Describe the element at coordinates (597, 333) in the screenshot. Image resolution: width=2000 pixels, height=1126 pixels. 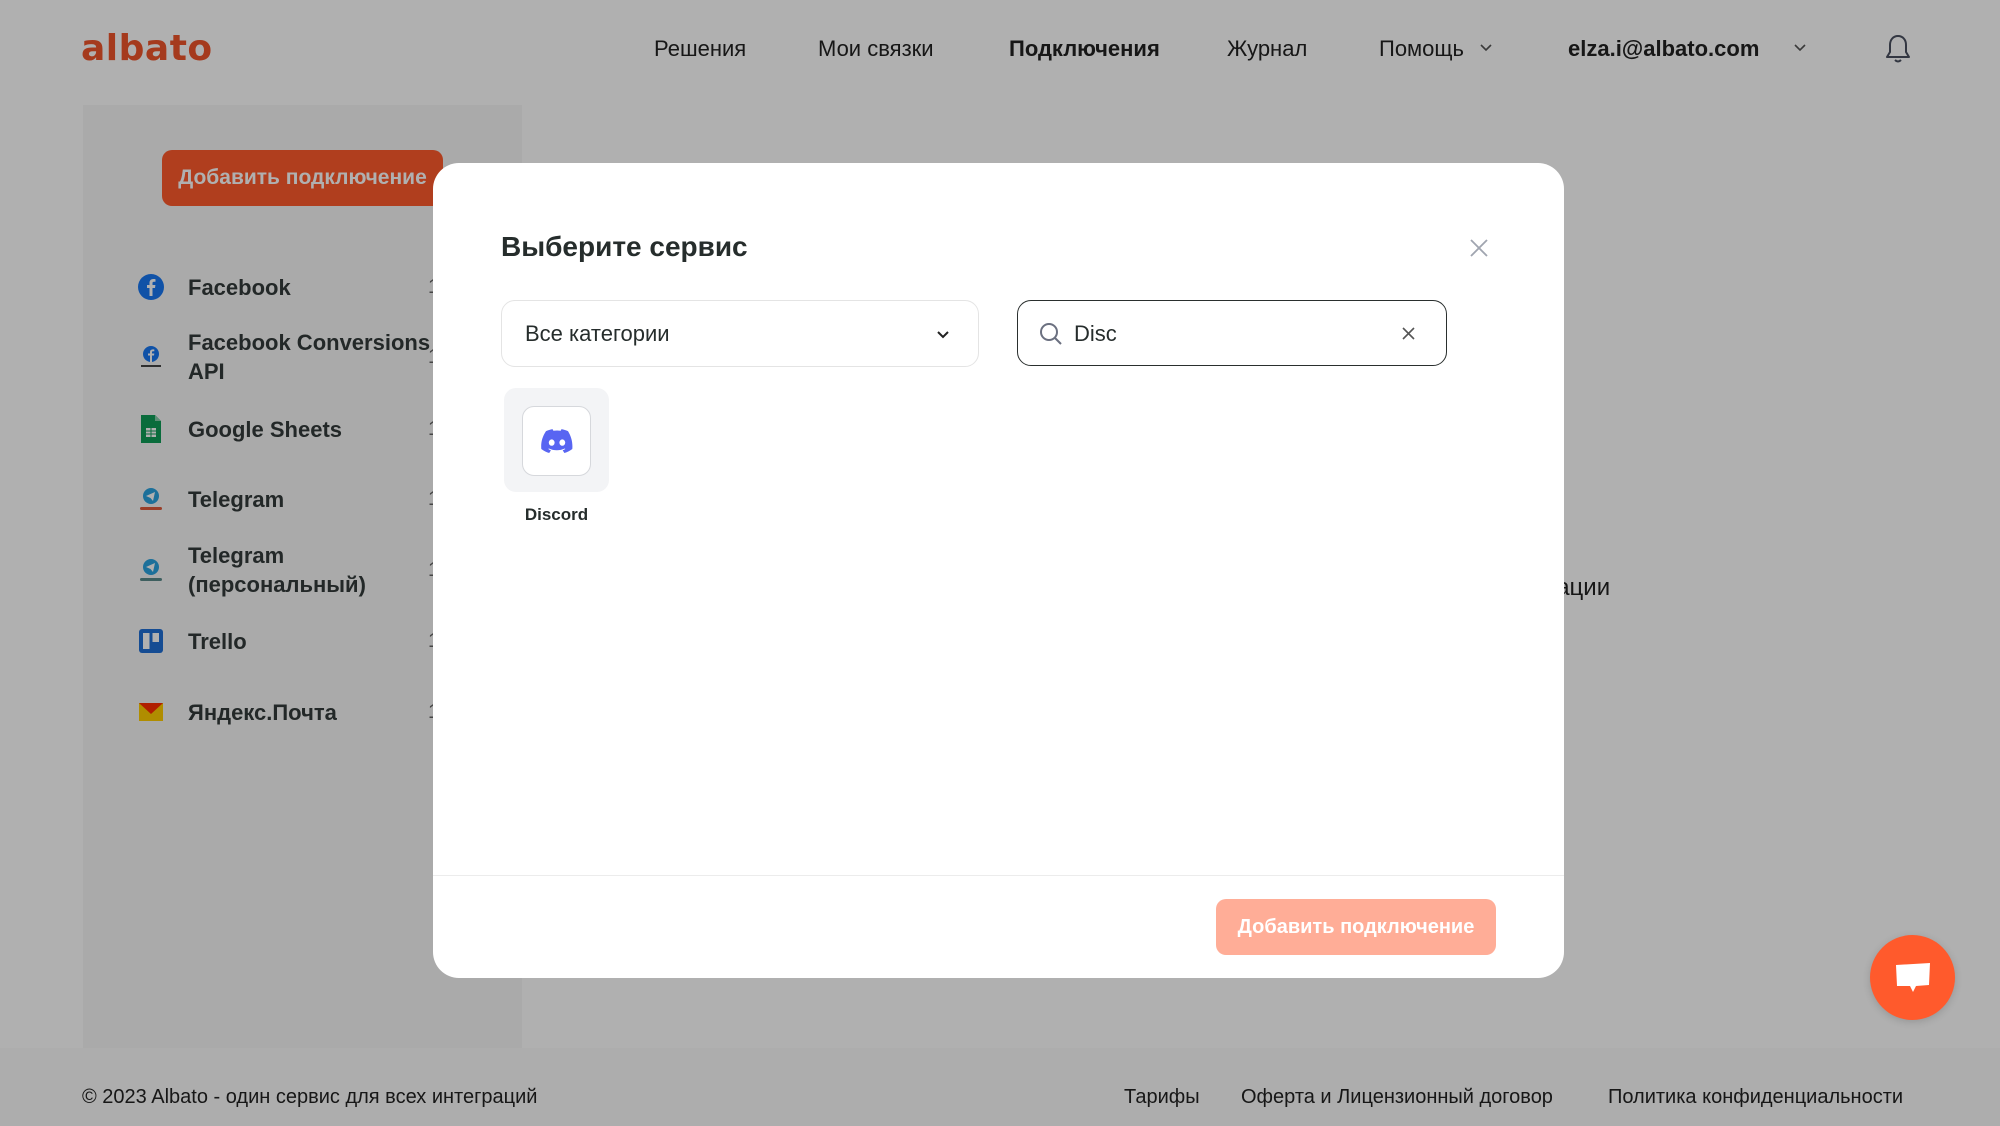
I see `category-select-value: Все категории` at that location.